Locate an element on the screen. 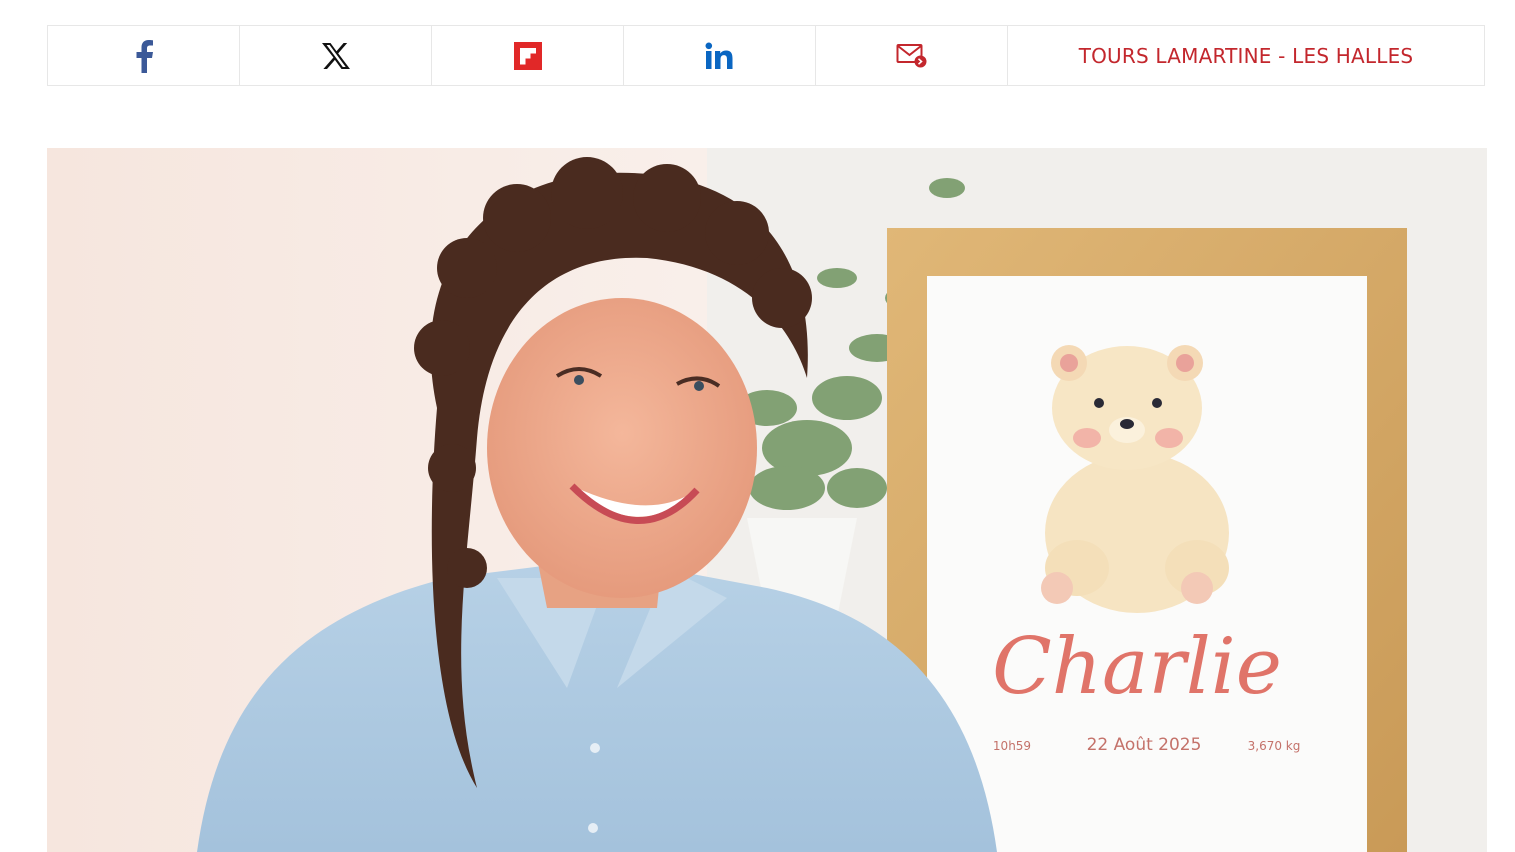  share-facebook-button is located at coordinates (144, 55).